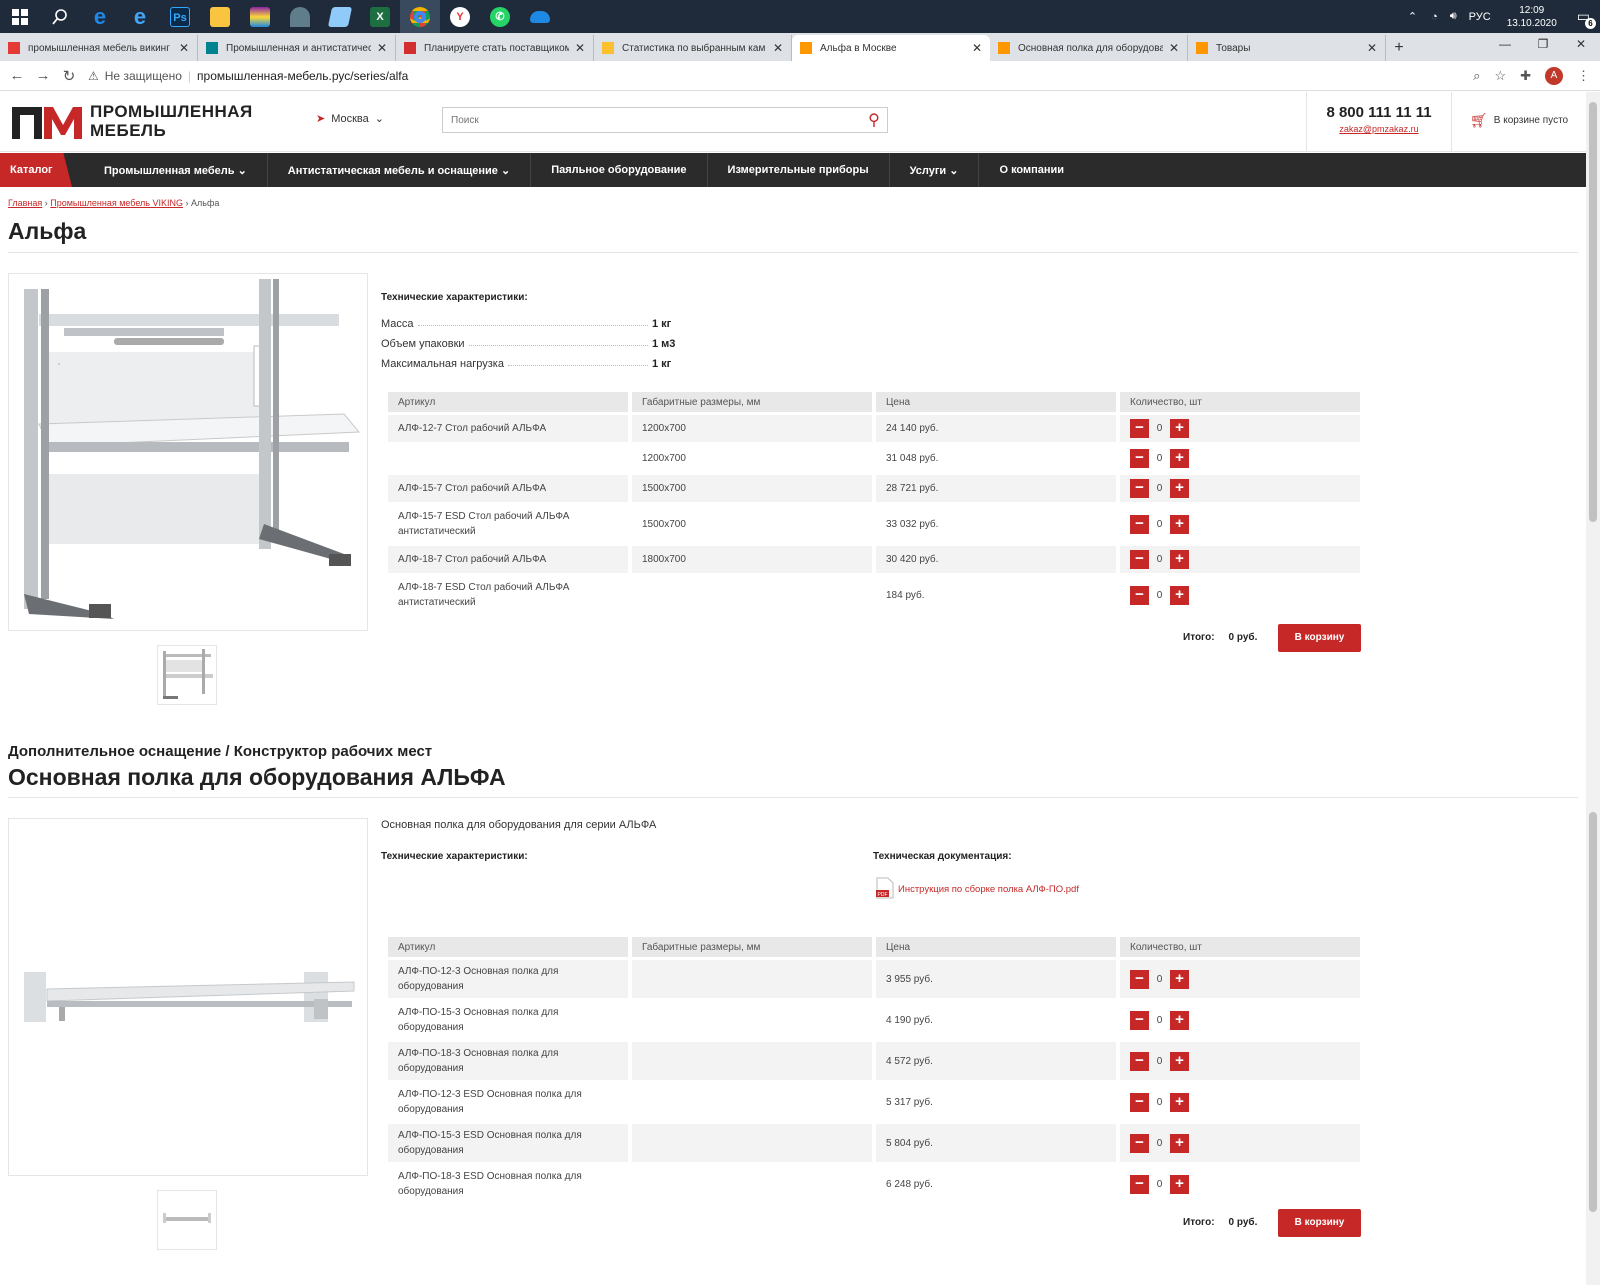 This screenshot has width=1600, height=1285. Describe the element at coordinates (100, 16) in the screenshot. I see `edge-legacy-icon: e` at that location.